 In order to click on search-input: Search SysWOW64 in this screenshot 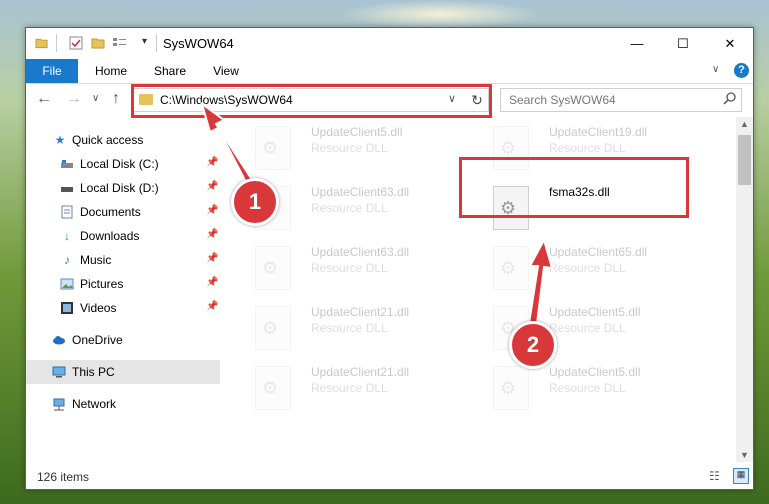, I will do `click(621, 100)`.